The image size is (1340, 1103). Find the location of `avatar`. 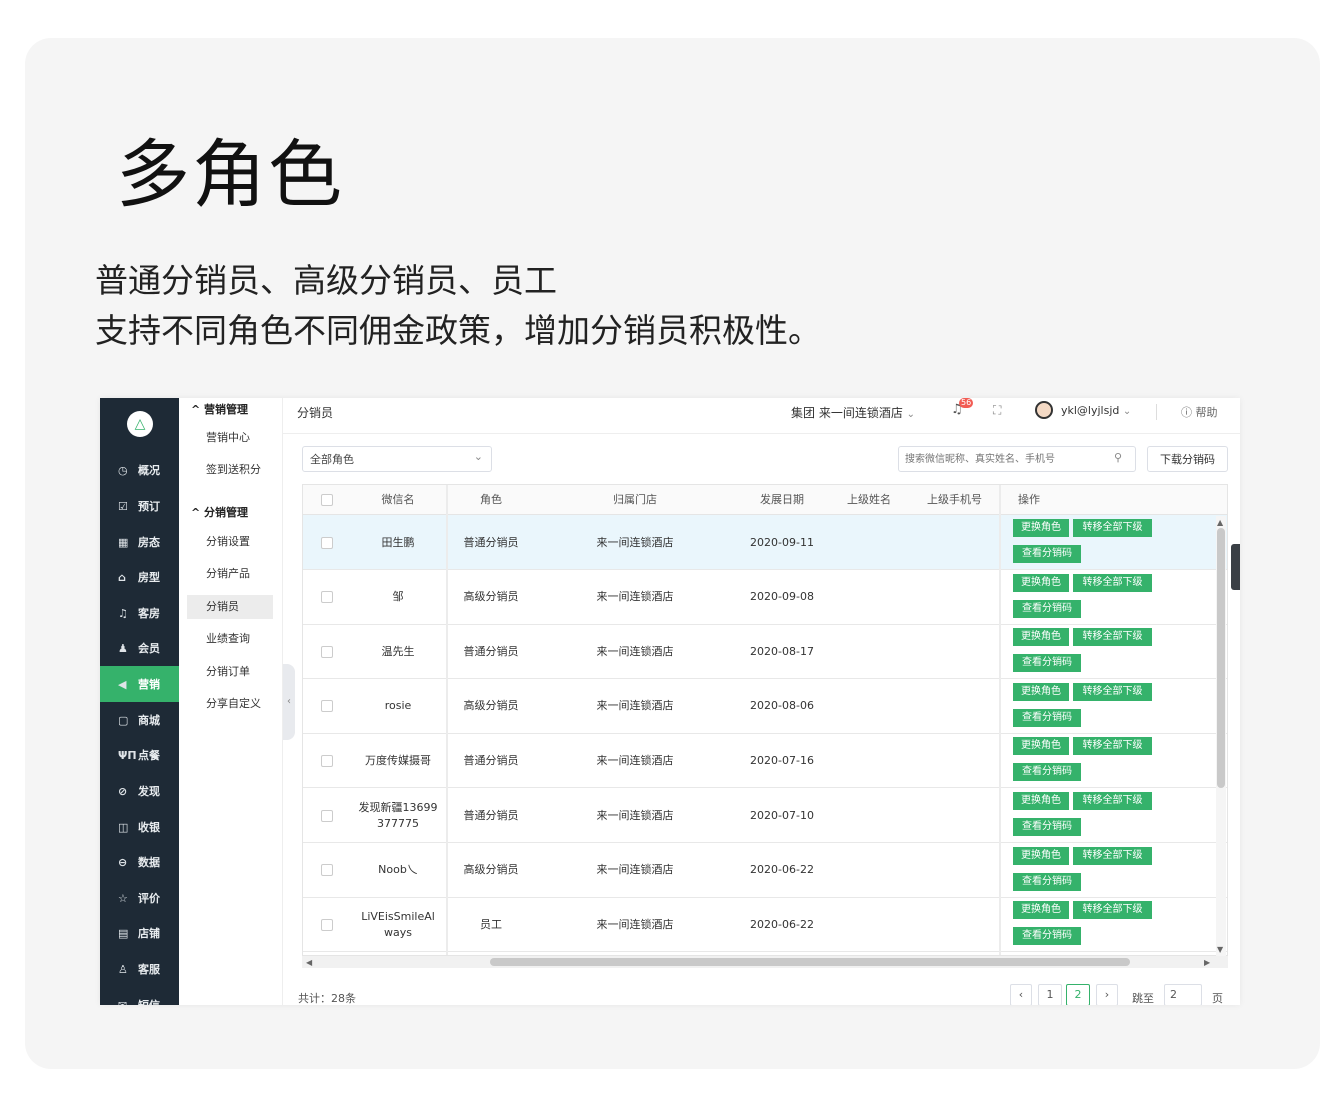

avatar is located at coordinates (1044, 410).